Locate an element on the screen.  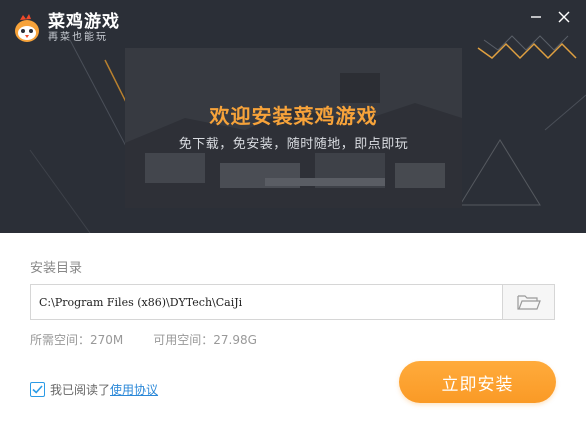
available-space: 可用空间：27.98G is located at coordinates (205, 340).